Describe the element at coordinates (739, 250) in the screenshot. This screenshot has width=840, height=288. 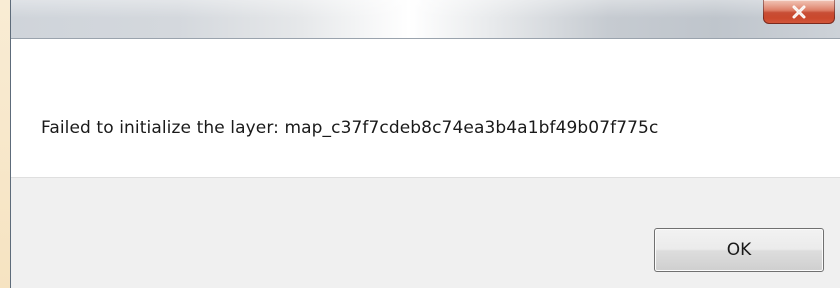
I see `ok-button: OK` at that location.